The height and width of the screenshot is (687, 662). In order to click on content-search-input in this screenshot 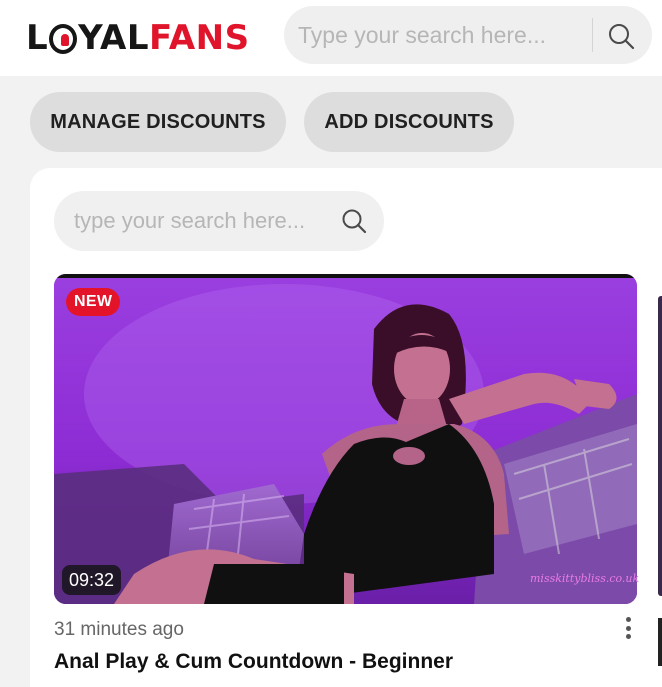, I will do `click(199, 221)`.